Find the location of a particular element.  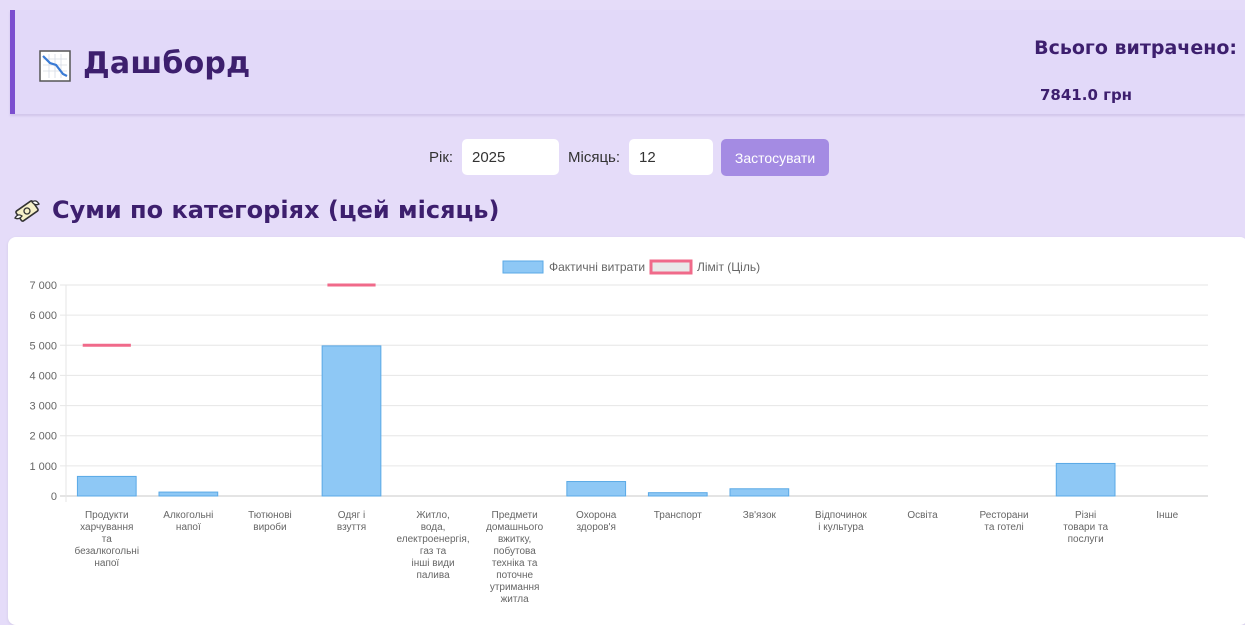

x-tick-label: Тютюнові вироби is located at coordinates (270, 521).